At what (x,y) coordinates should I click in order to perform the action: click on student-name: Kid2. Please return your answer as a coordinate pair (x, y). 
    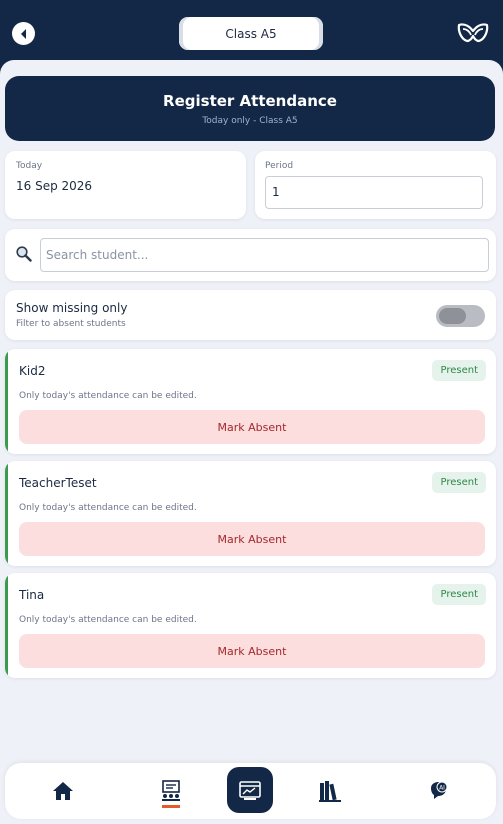
    Looking at the image, I should click on (32, 371).